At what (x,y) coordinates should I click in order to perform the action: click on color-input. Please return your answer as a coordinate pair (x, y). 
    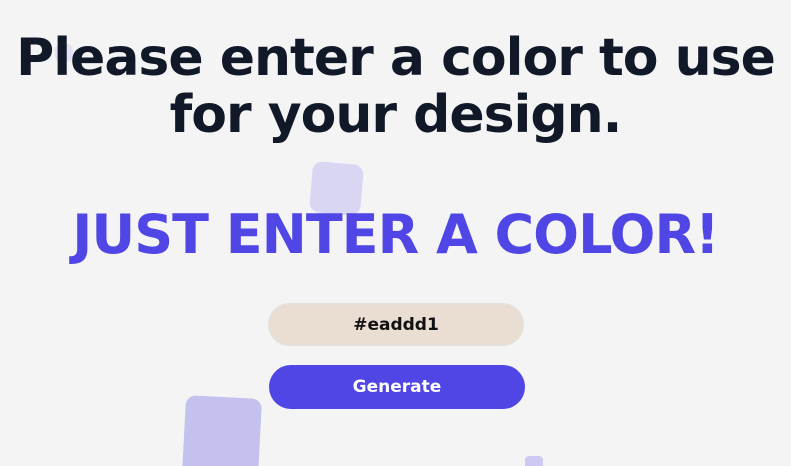
    Looking at the image, I should click on (396, 324).